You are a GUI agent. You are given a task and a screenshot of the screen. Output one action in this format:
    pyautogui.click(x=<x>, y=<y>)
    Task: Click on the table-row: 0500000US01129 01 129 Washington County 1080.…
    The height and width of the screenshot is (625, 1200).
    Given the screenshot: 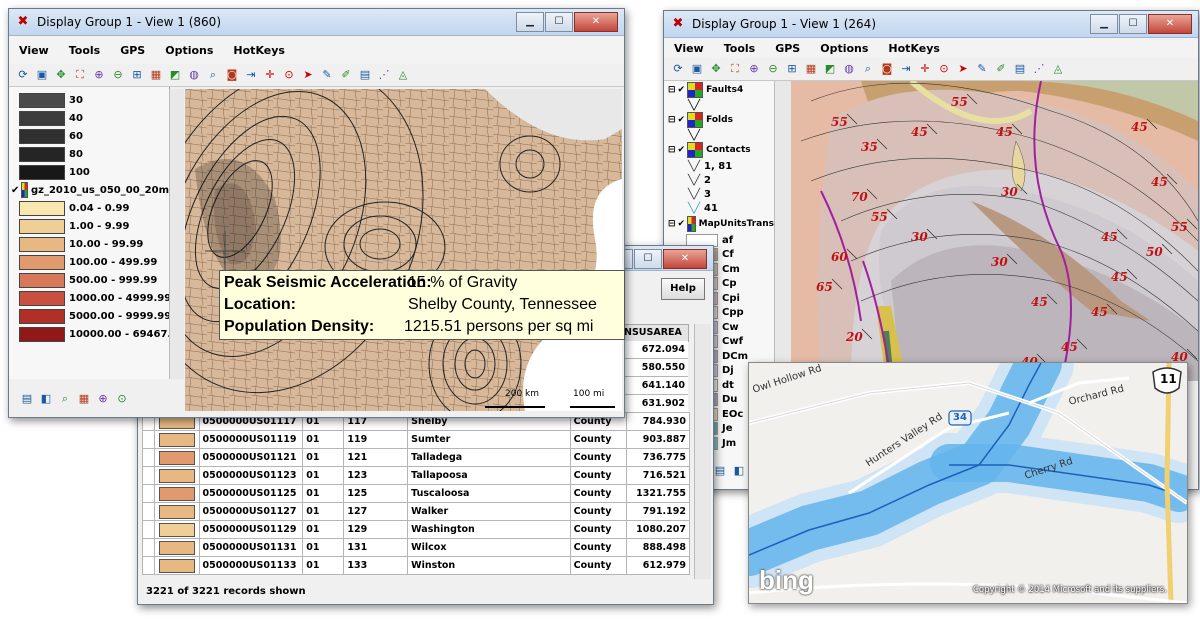 What is the action you would take?
    pyautogui.click(x=415, y=529)
    